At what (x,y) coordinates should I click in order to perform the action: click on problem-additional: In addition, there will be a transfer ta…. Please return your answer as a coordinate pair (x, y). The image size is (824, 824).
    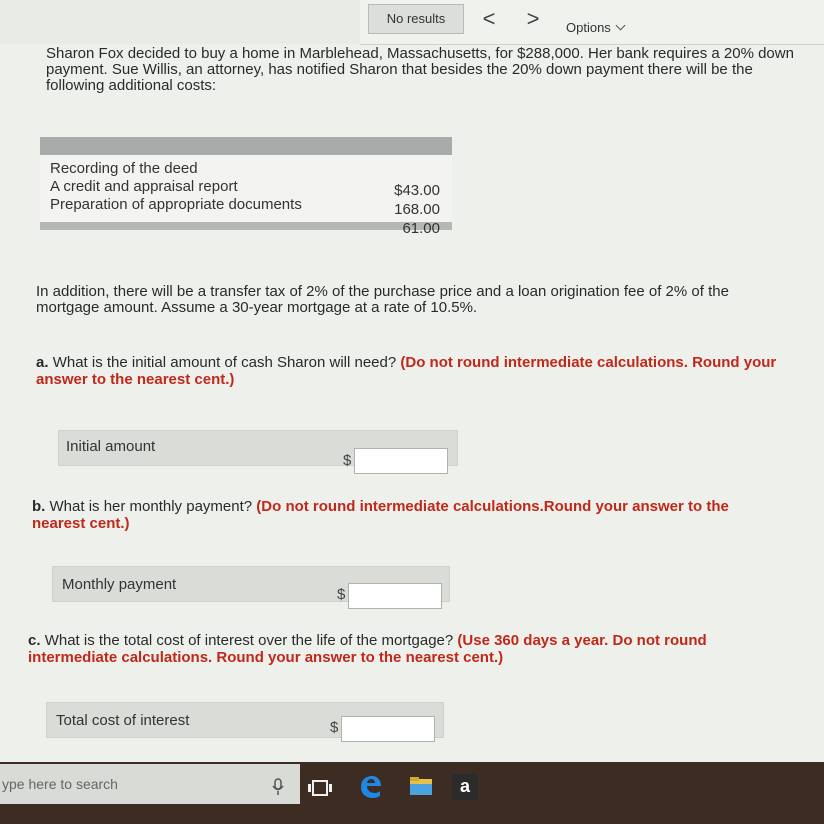
    Looking at the image, I should click on (382, 299).